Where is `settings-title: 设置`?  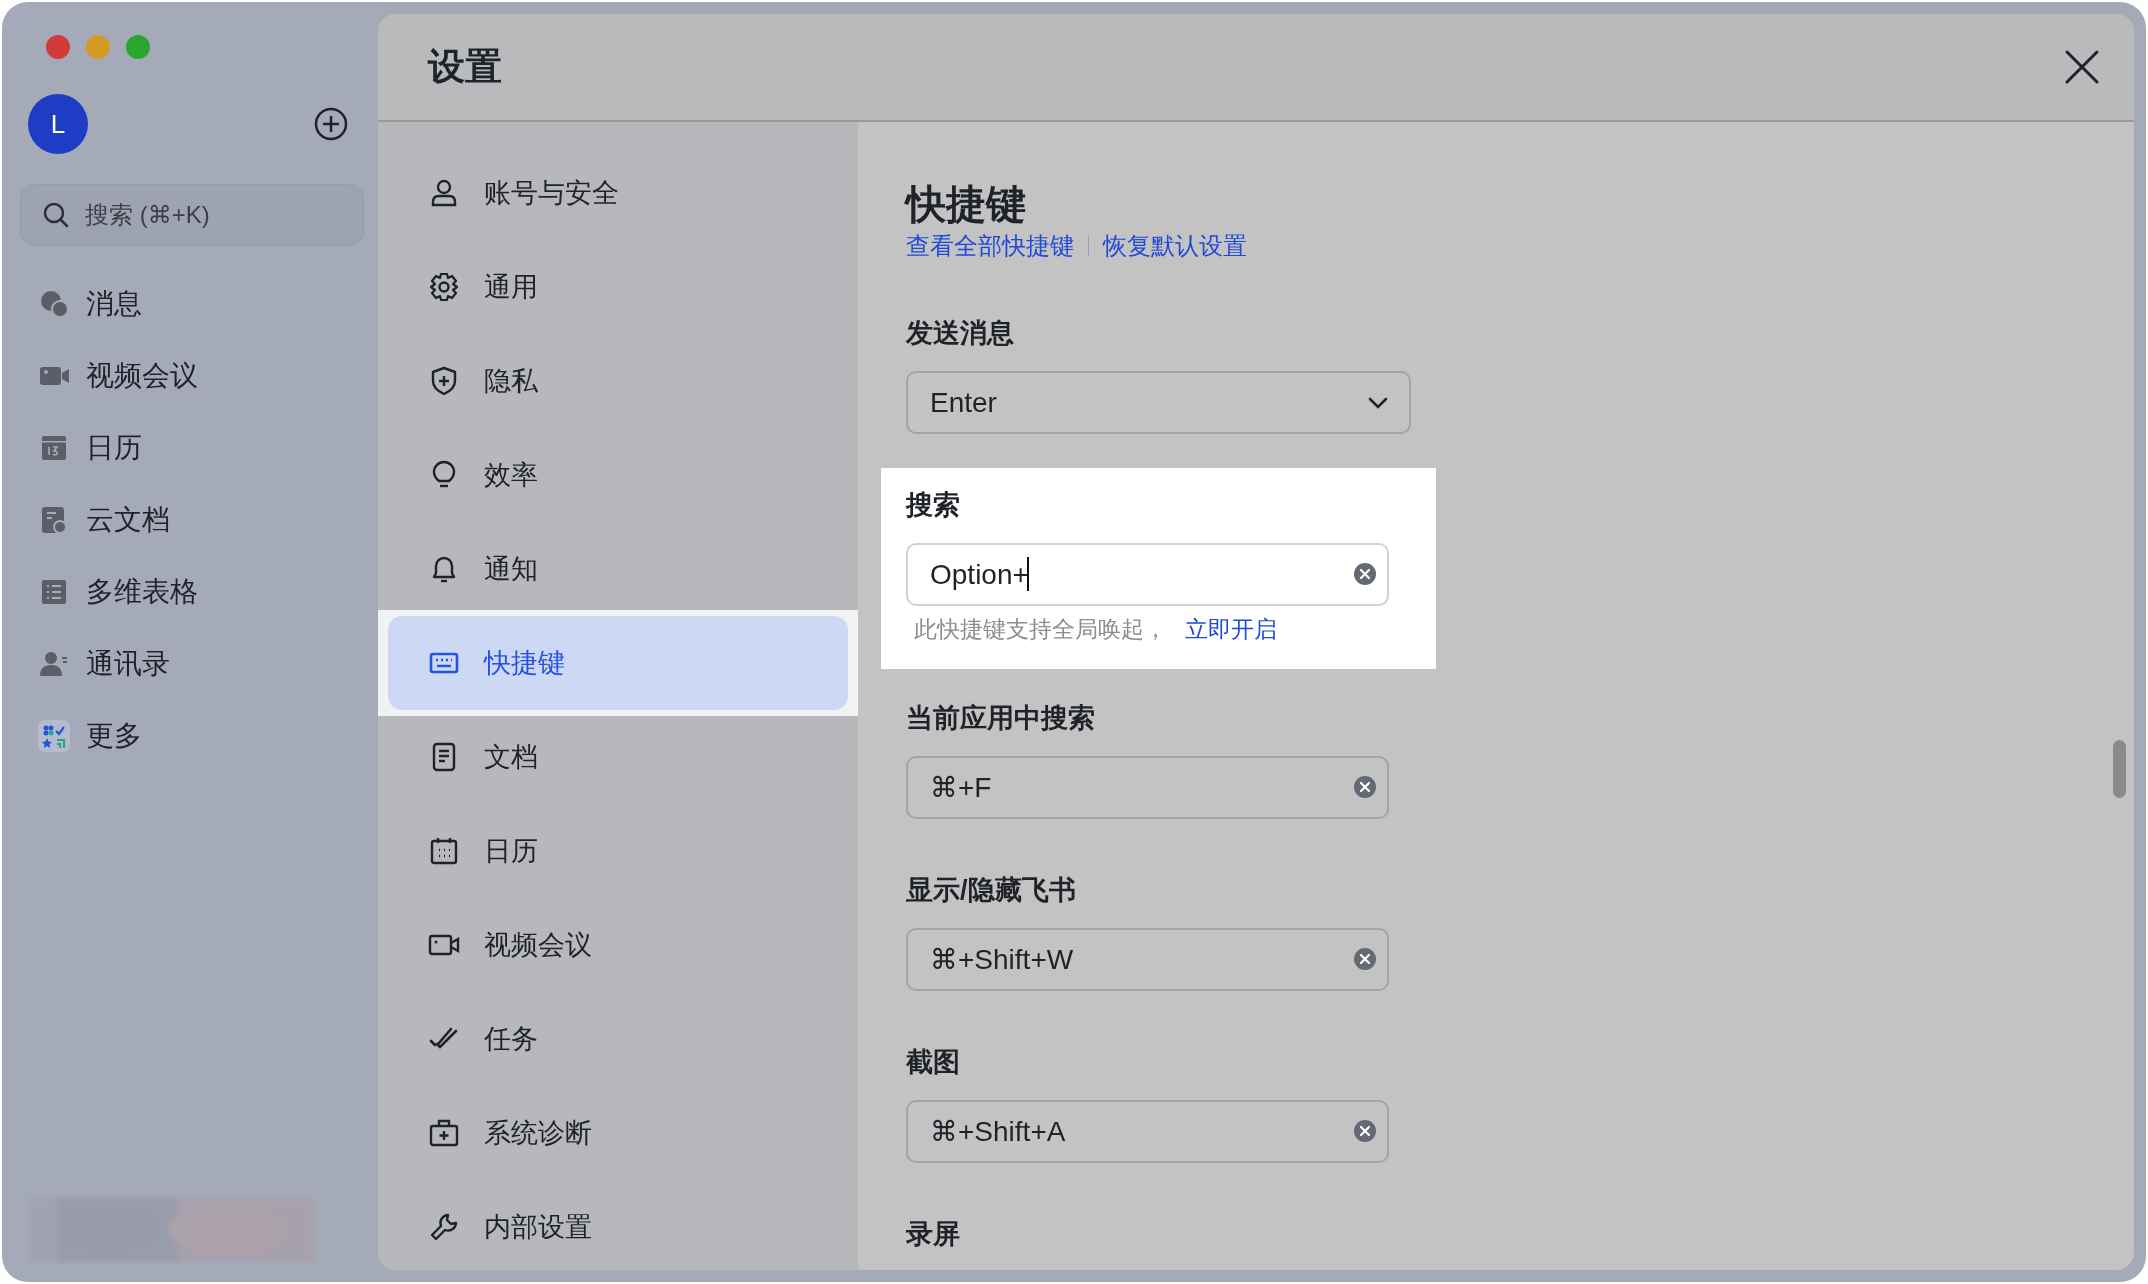
settings-title: 设置 is located at coordinates (465, 66).